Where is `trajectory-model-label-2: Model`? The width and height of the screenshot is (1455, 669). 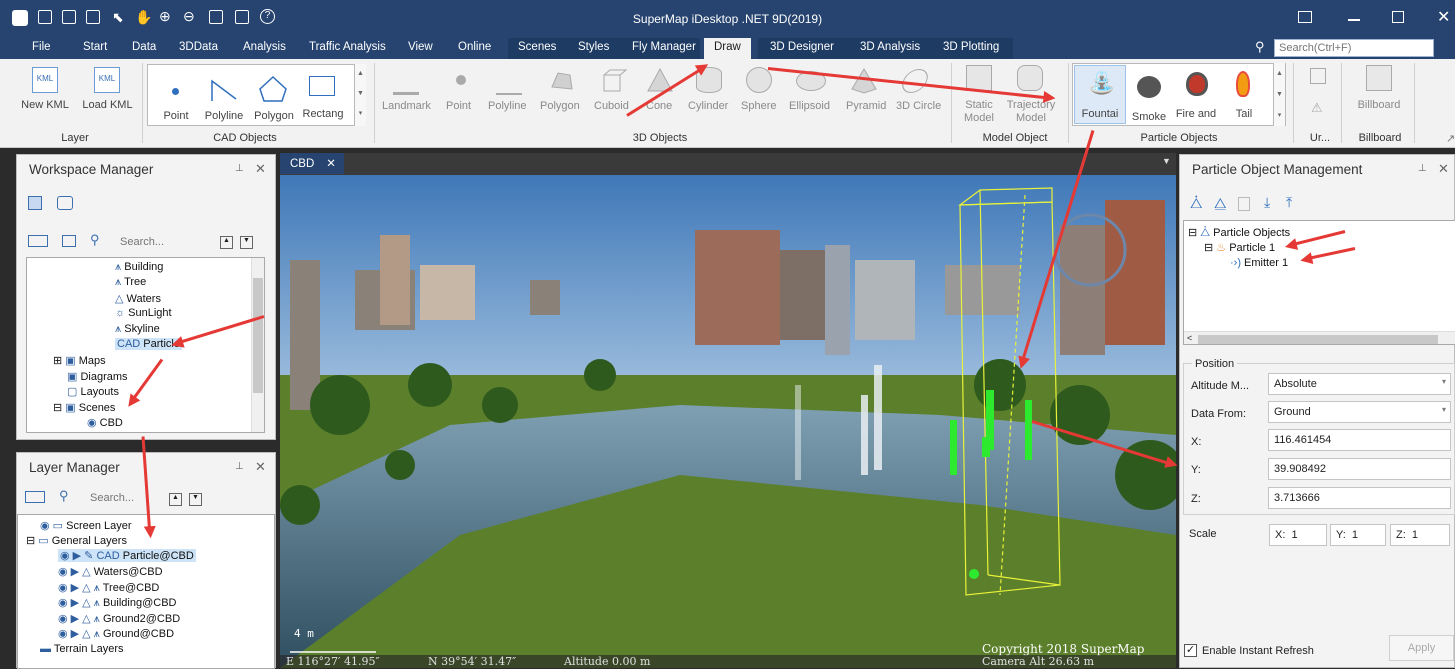
trajectory-model-label-2: Model is located at coordinates (1031, 118).